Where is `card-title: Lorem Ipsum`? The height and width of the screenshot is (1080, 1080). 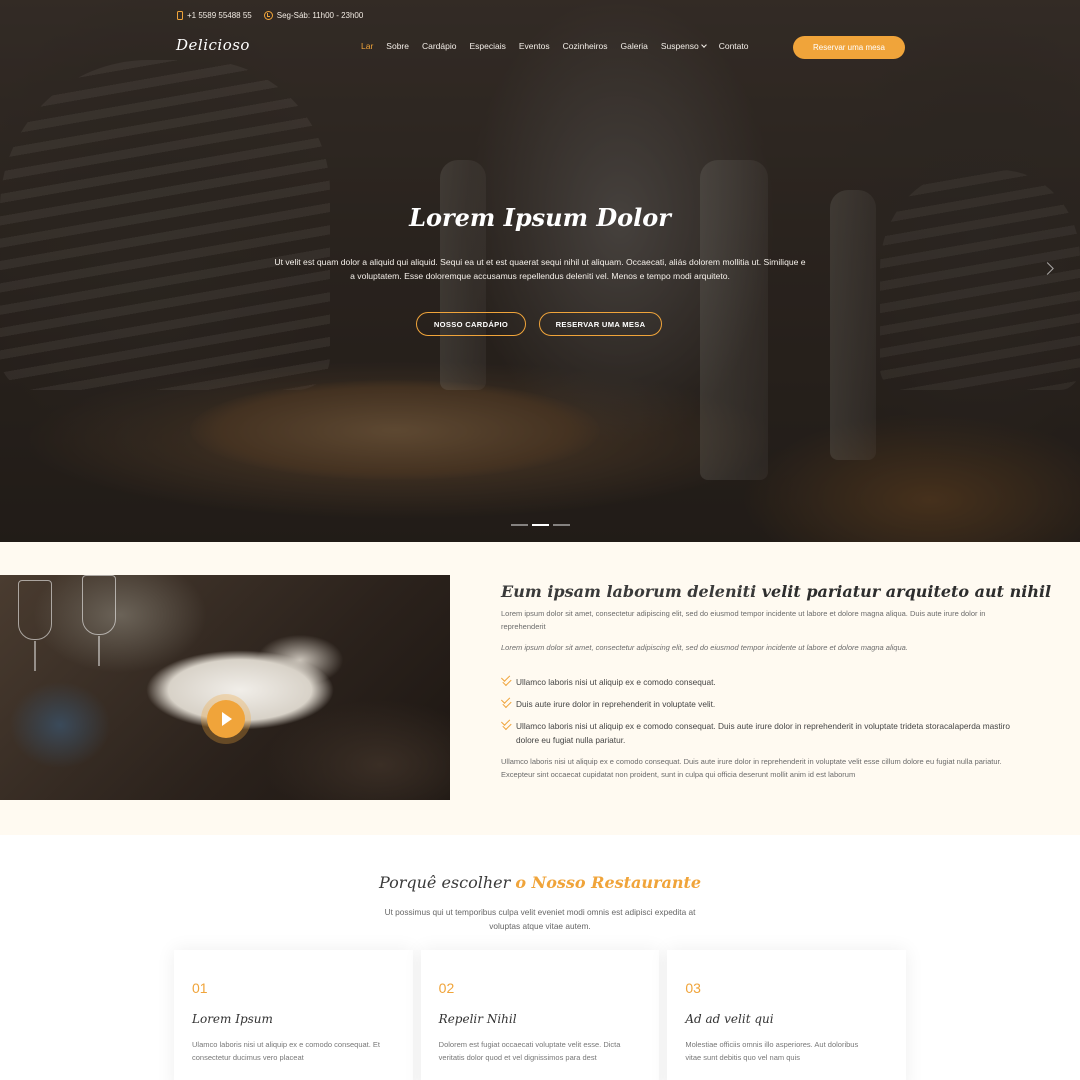
card-title: Lorem Ipsum is located at coordinates (232, 1019).